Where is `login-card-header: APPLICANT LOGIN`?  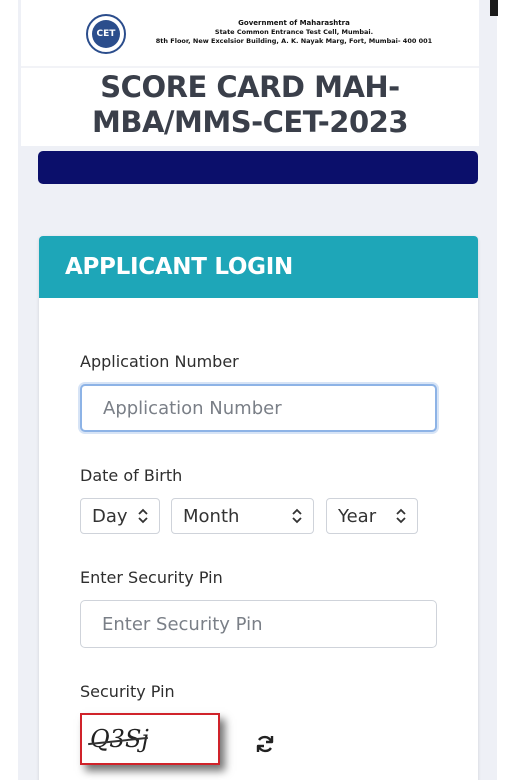 login-card-header: APPLICANT LOGIN is located at coordinates (258, 267).